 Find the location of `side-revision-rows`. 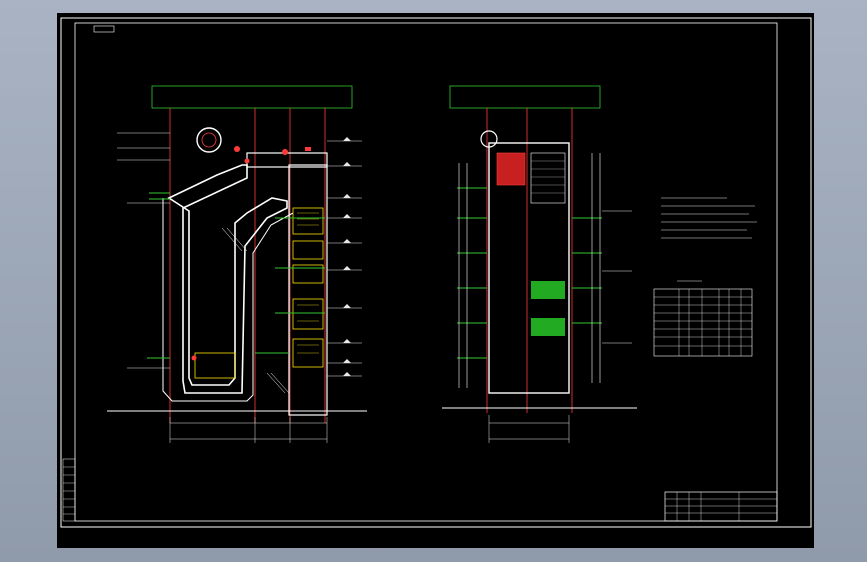

side-revision-rows is located at coordinates (69, 490).